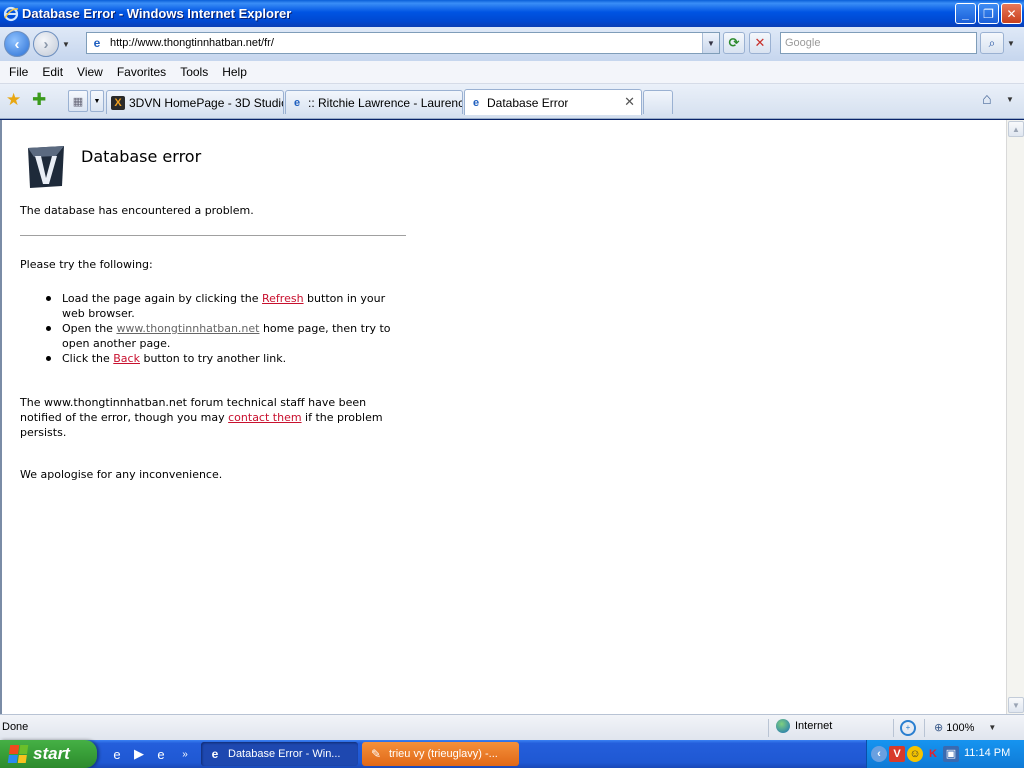  I want to click on home-page-link: www.thongtinnhatban.net, so click(187, 328).